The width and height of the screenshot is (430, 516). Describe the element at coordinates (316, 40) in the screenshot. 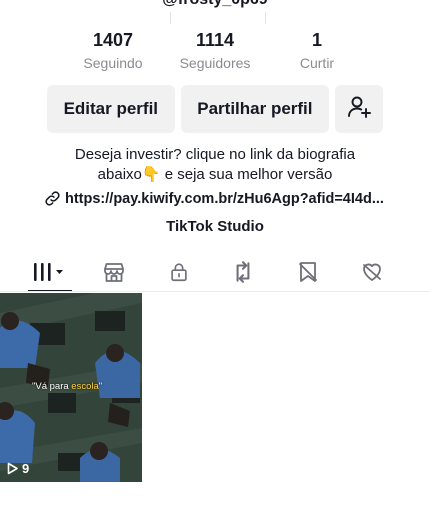

I see `stat-likes-value: 1` at that location.